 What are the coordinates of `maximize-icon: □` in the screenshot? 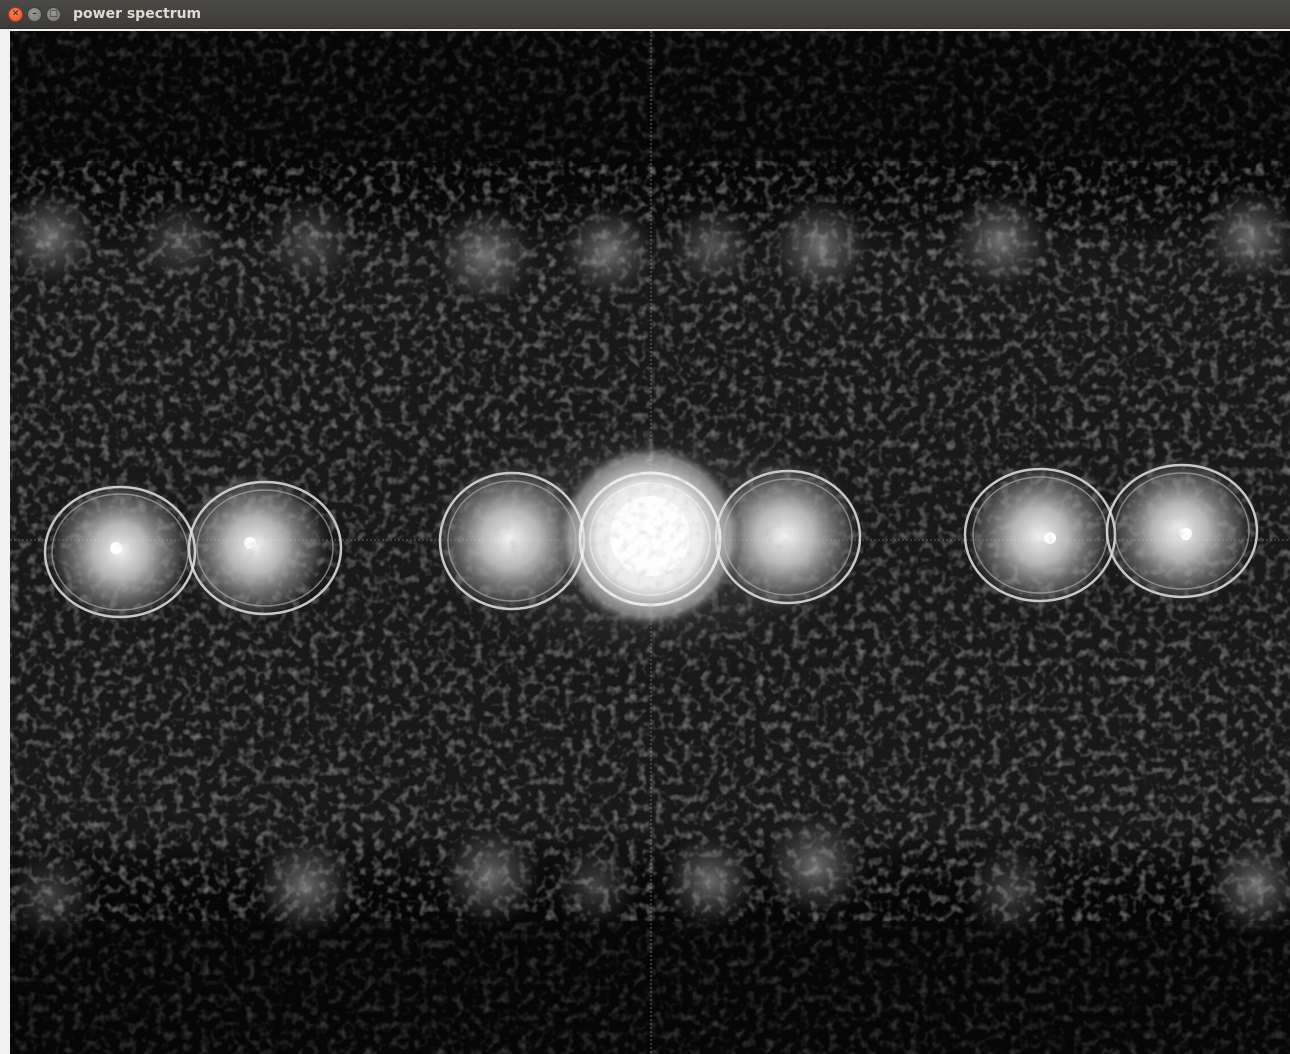 It's located at (53, 14).